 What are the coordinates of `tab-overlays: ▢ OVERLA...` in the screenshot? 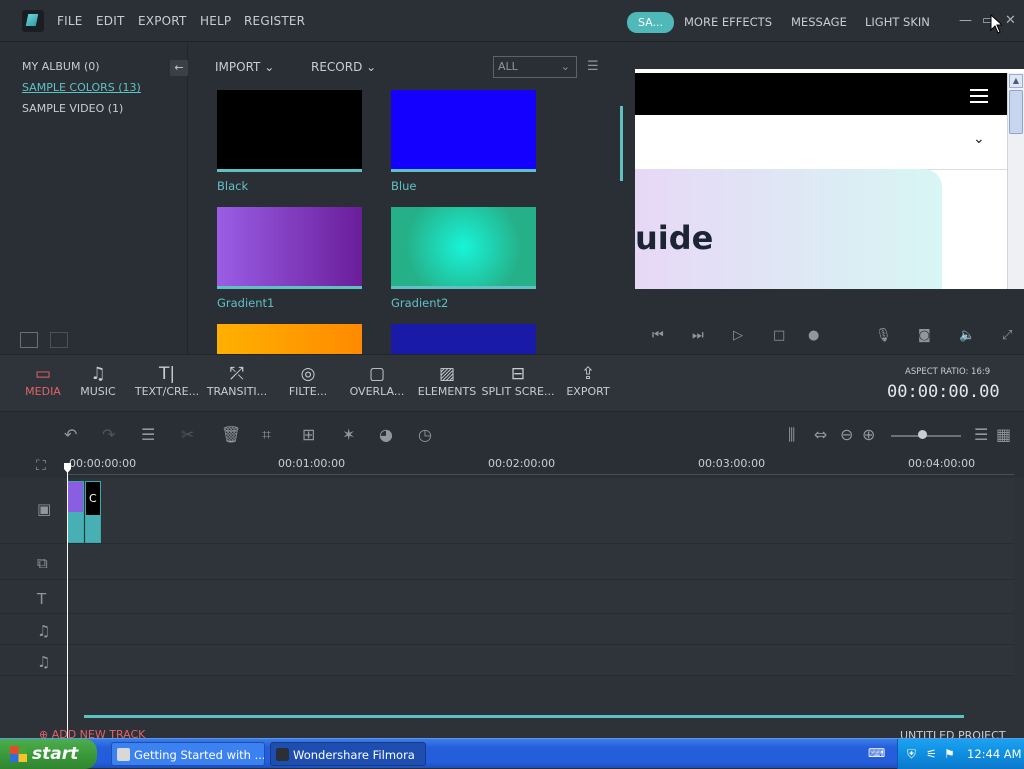 It's located at (377, 380).